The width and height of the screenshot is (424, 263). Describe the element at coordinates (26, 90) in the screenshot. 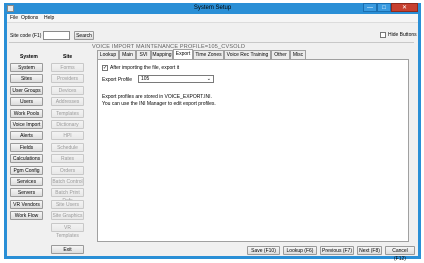

I see `system-btn-user-groups: User Groups` at that location.